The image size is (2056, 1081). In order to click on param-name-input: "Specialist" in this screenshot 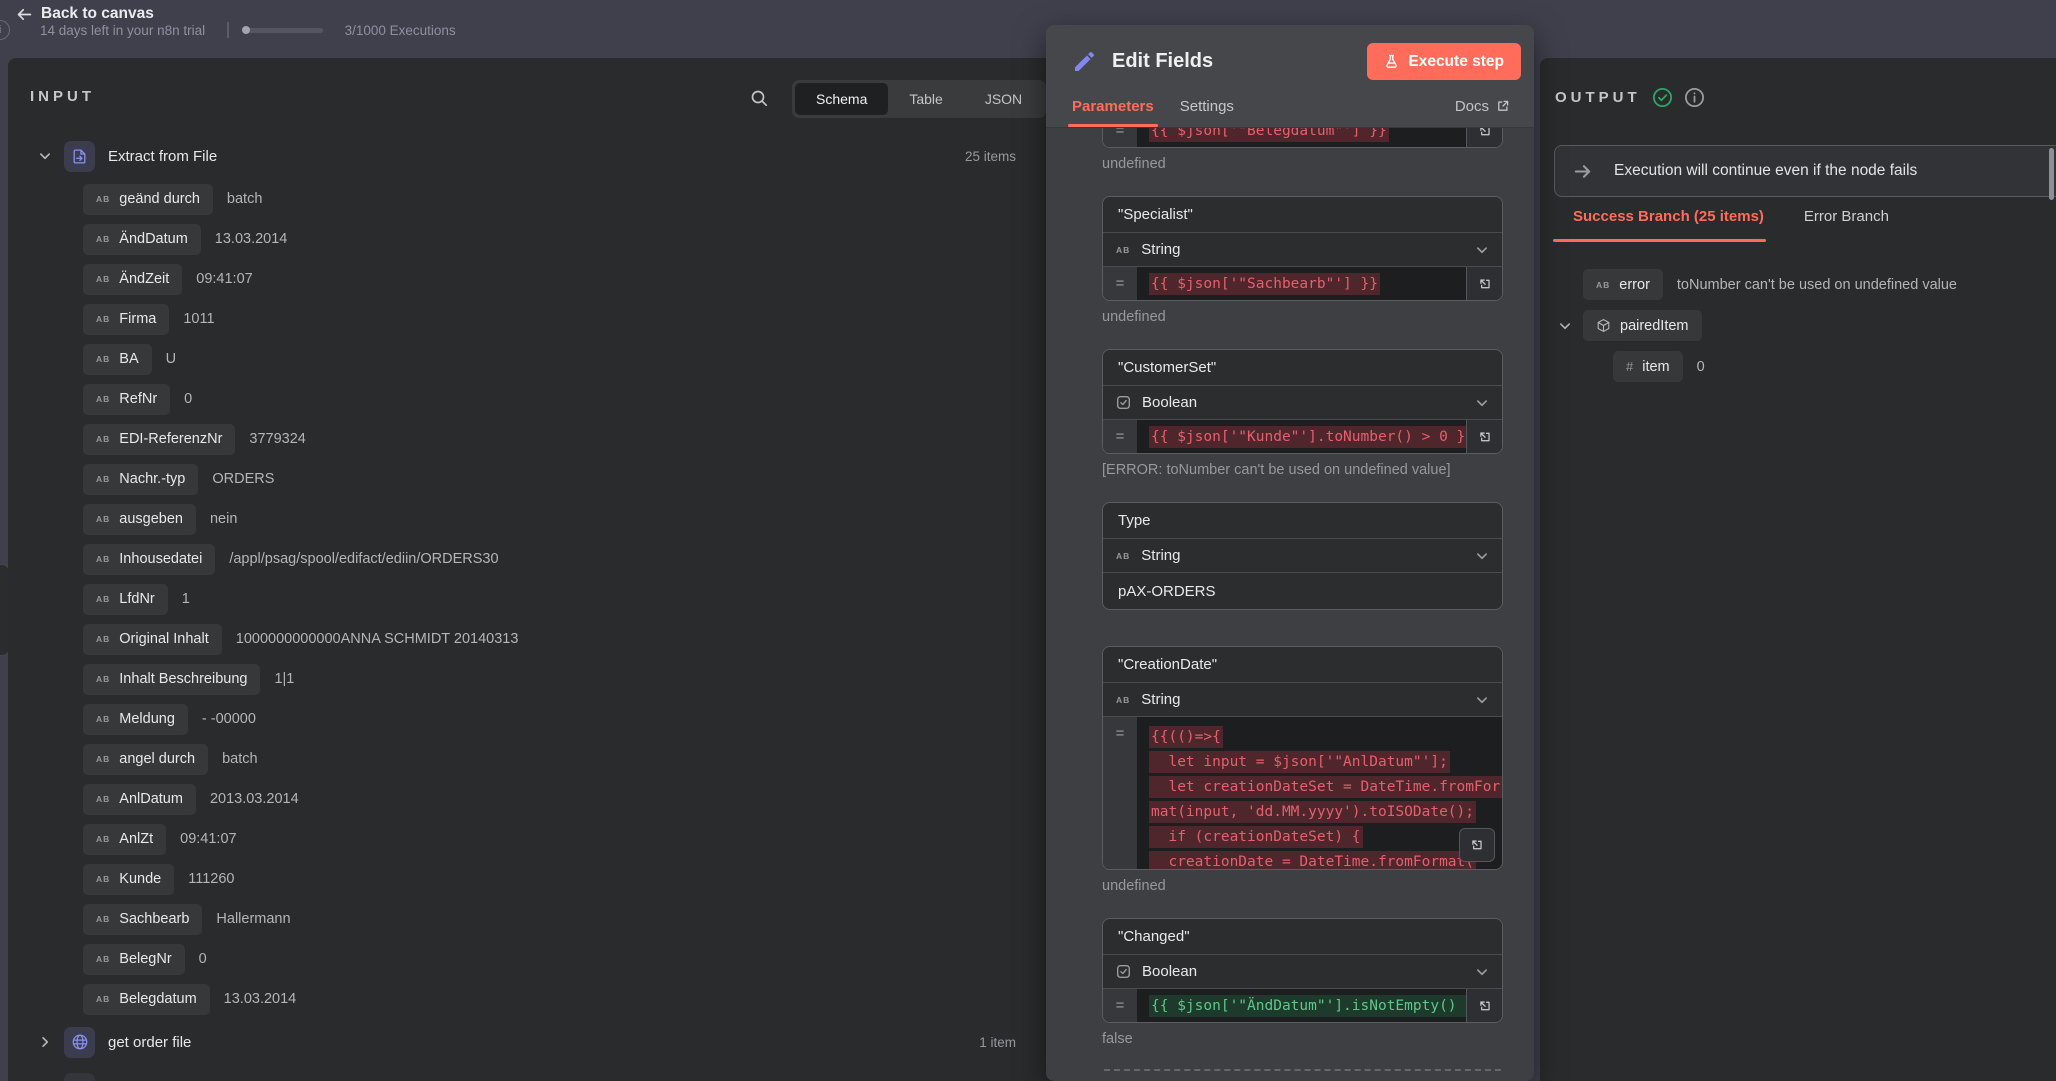, I will do `click(1302, 214)`.